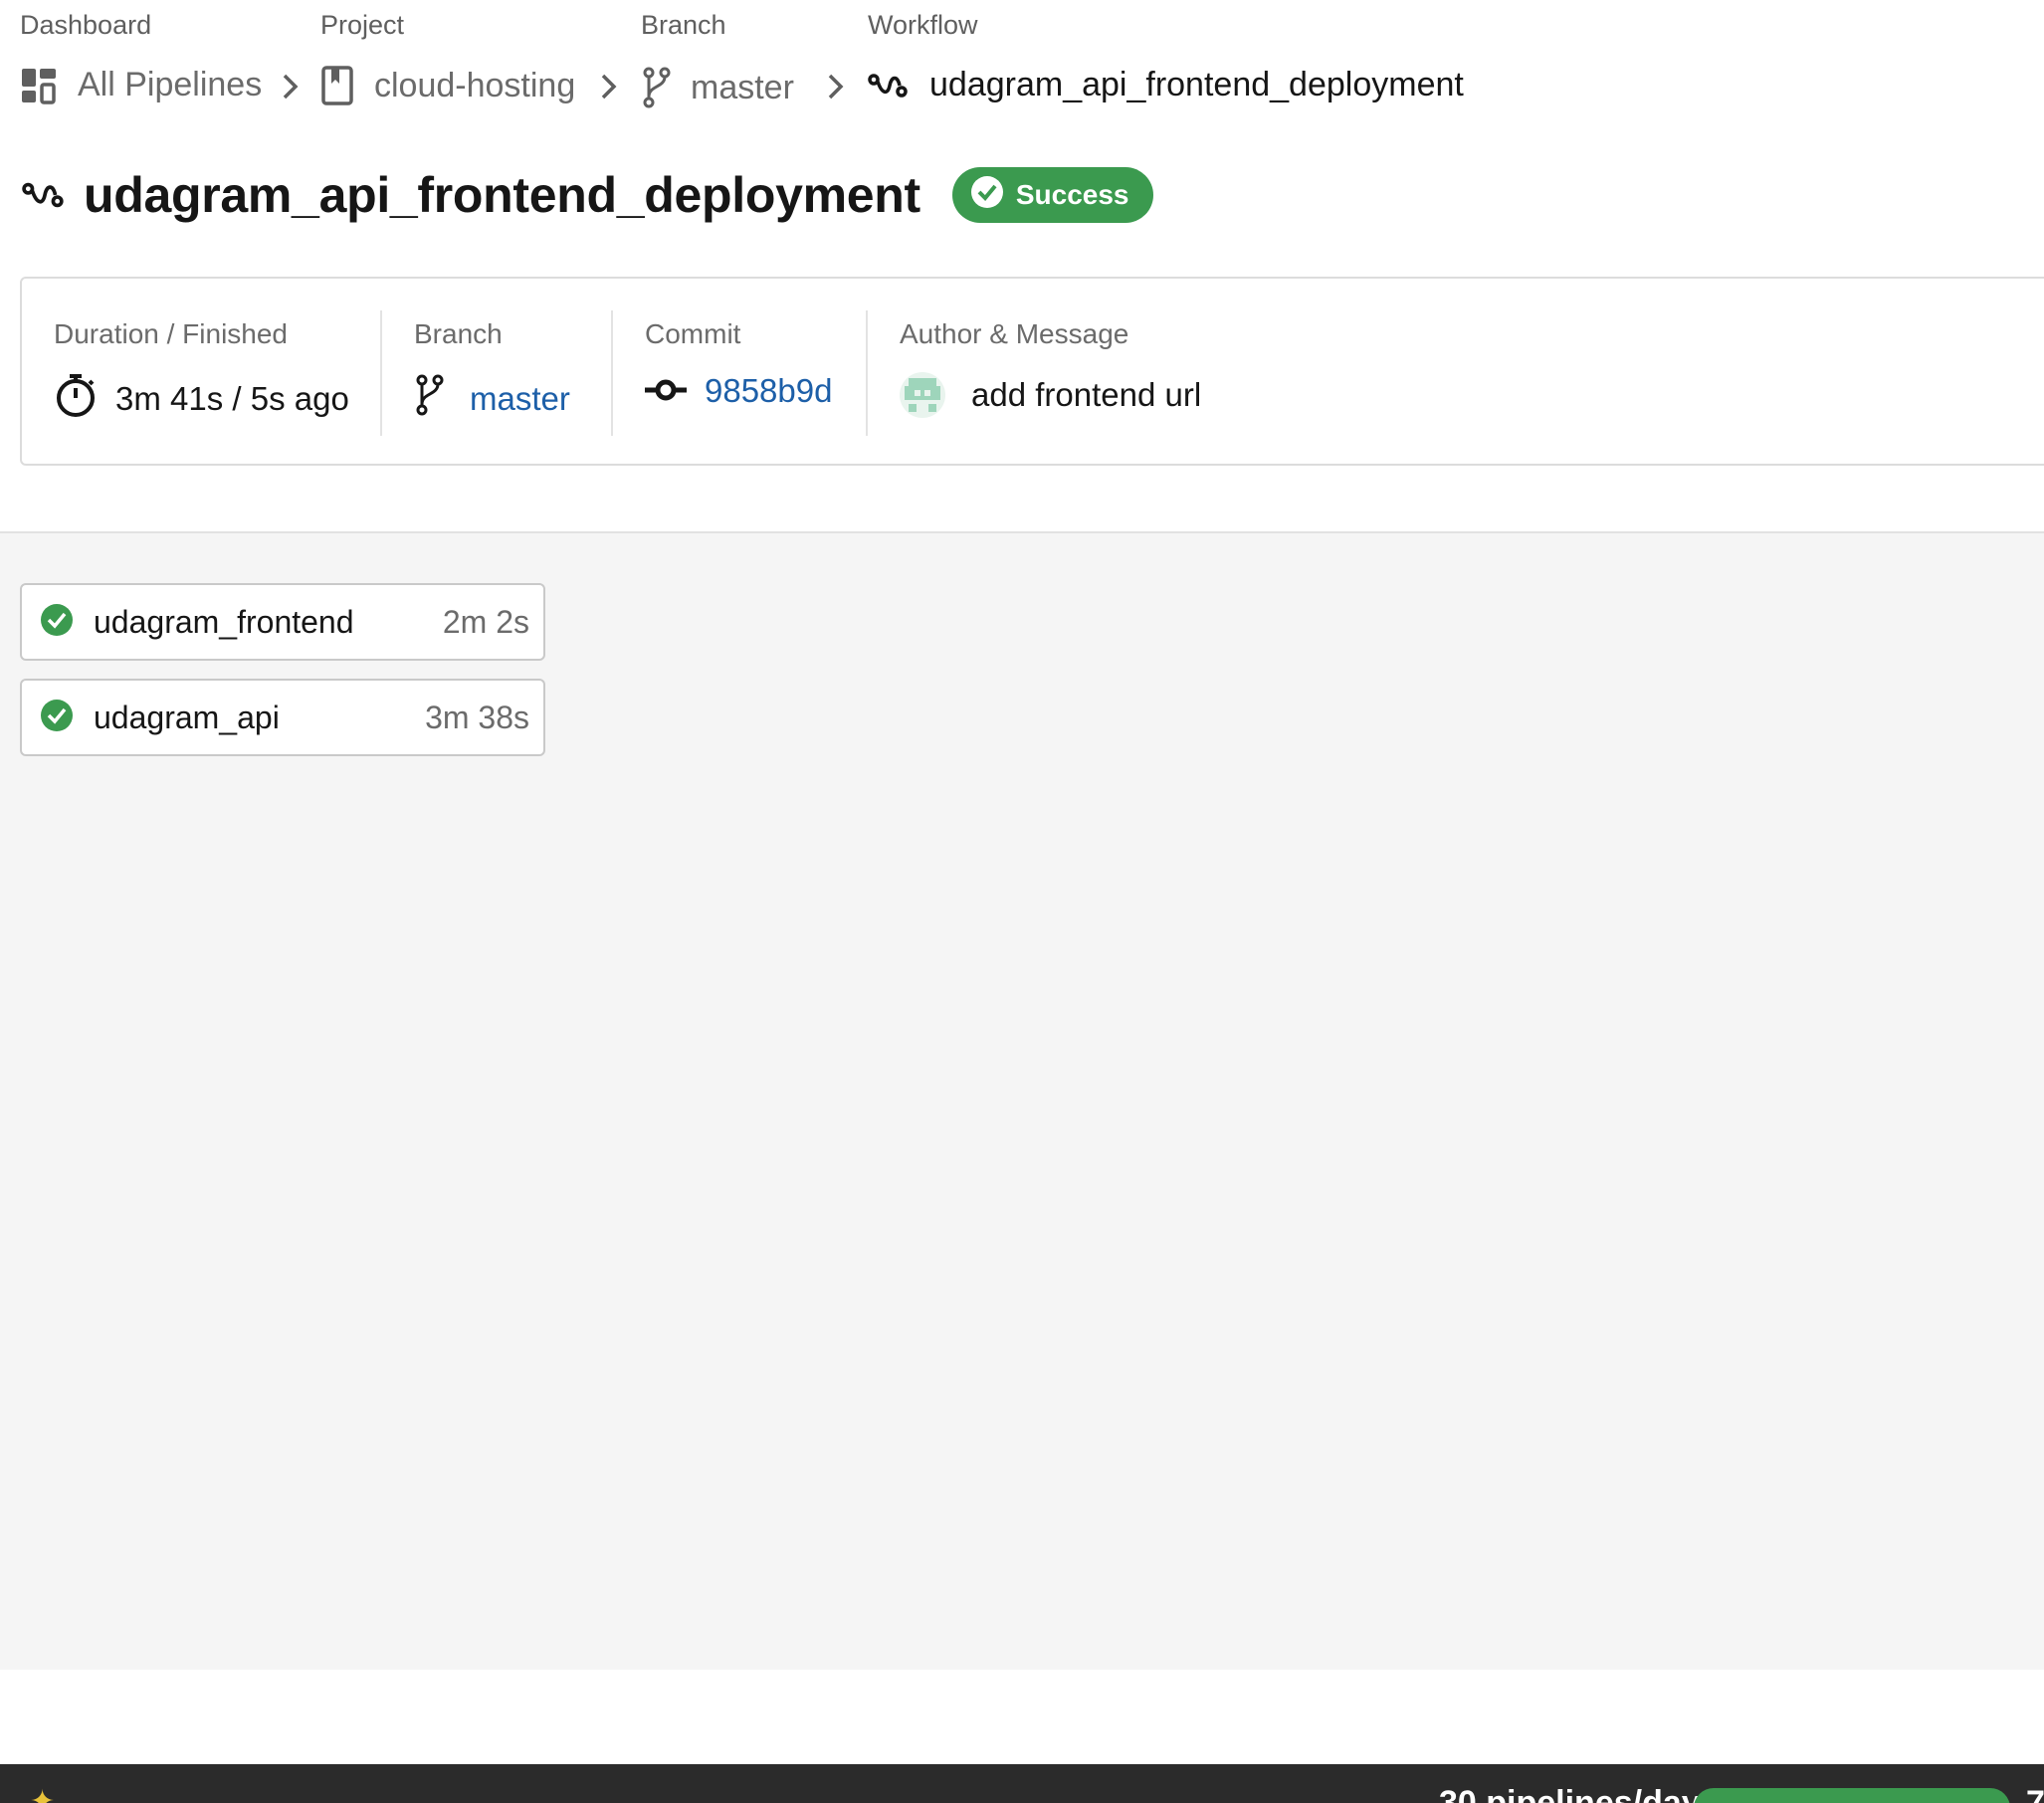 The image size is (2044, 1803). I want to click on page-header: udagram_api_frontend_deployment Success, so click(587, 195).